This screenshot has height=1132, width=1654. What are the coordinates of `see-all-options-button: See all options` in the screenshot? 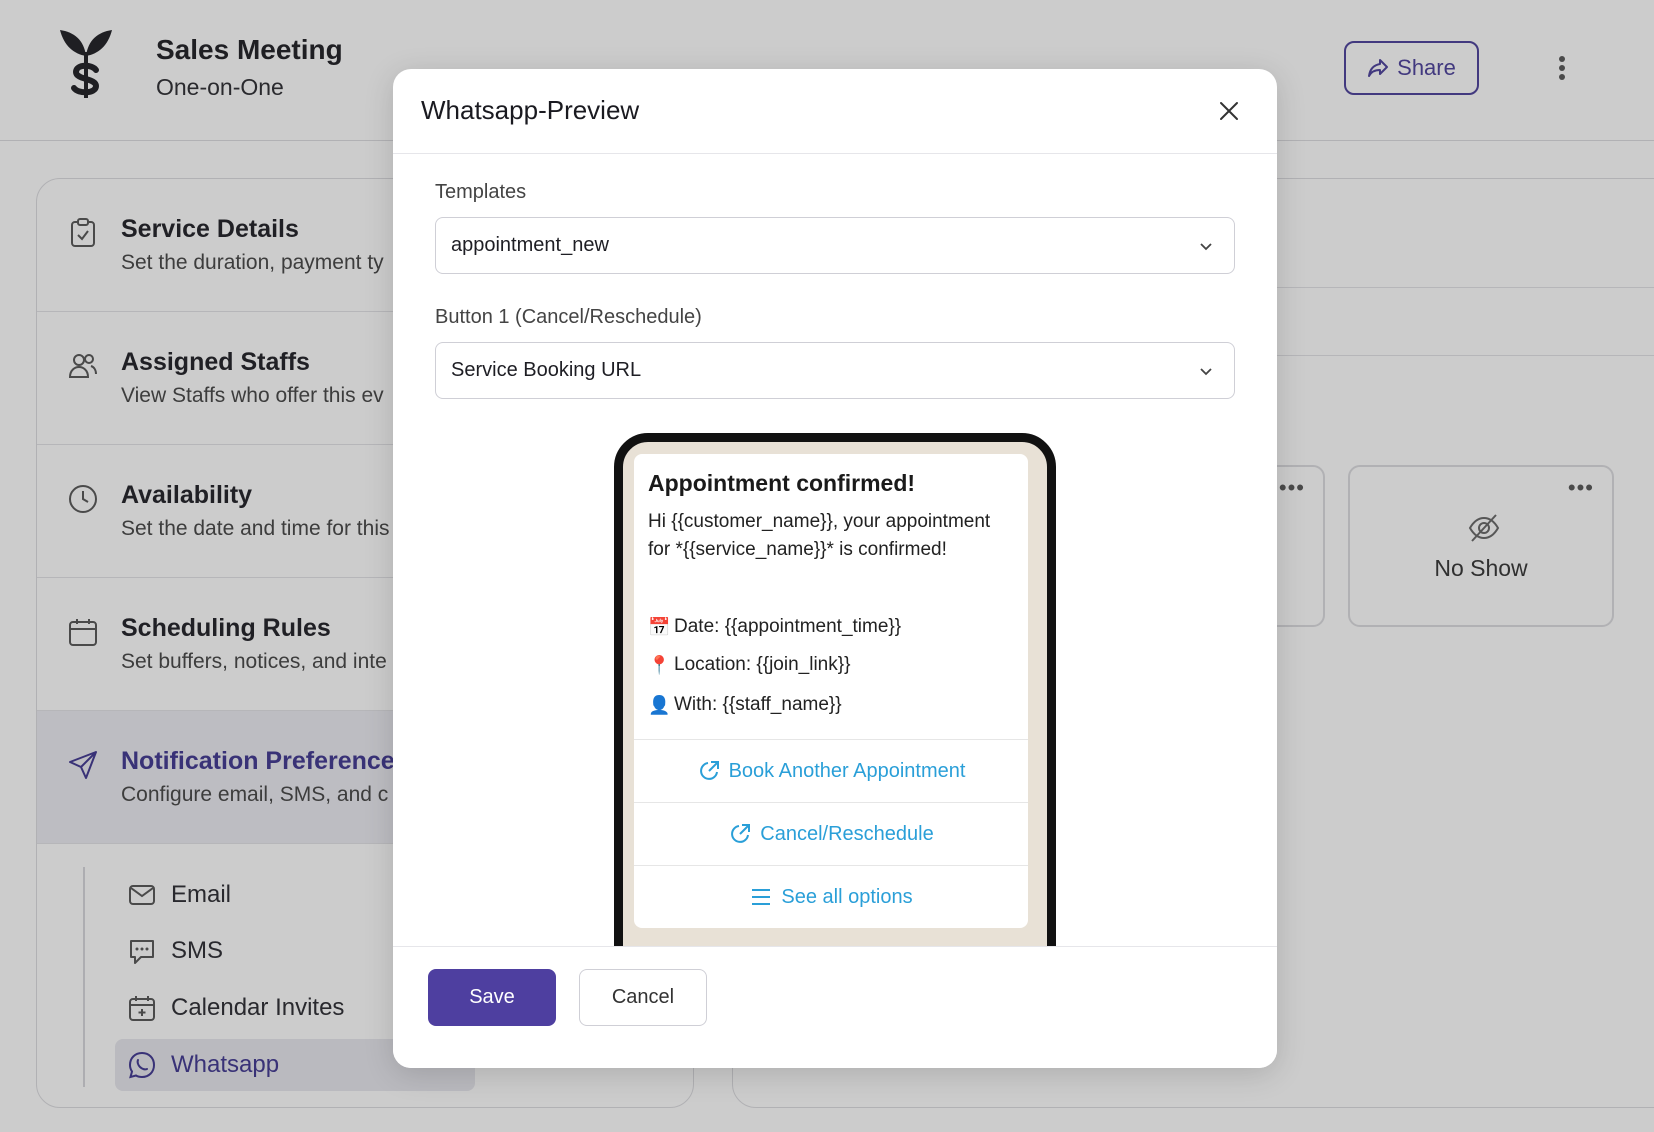 It's located at (831, 896).